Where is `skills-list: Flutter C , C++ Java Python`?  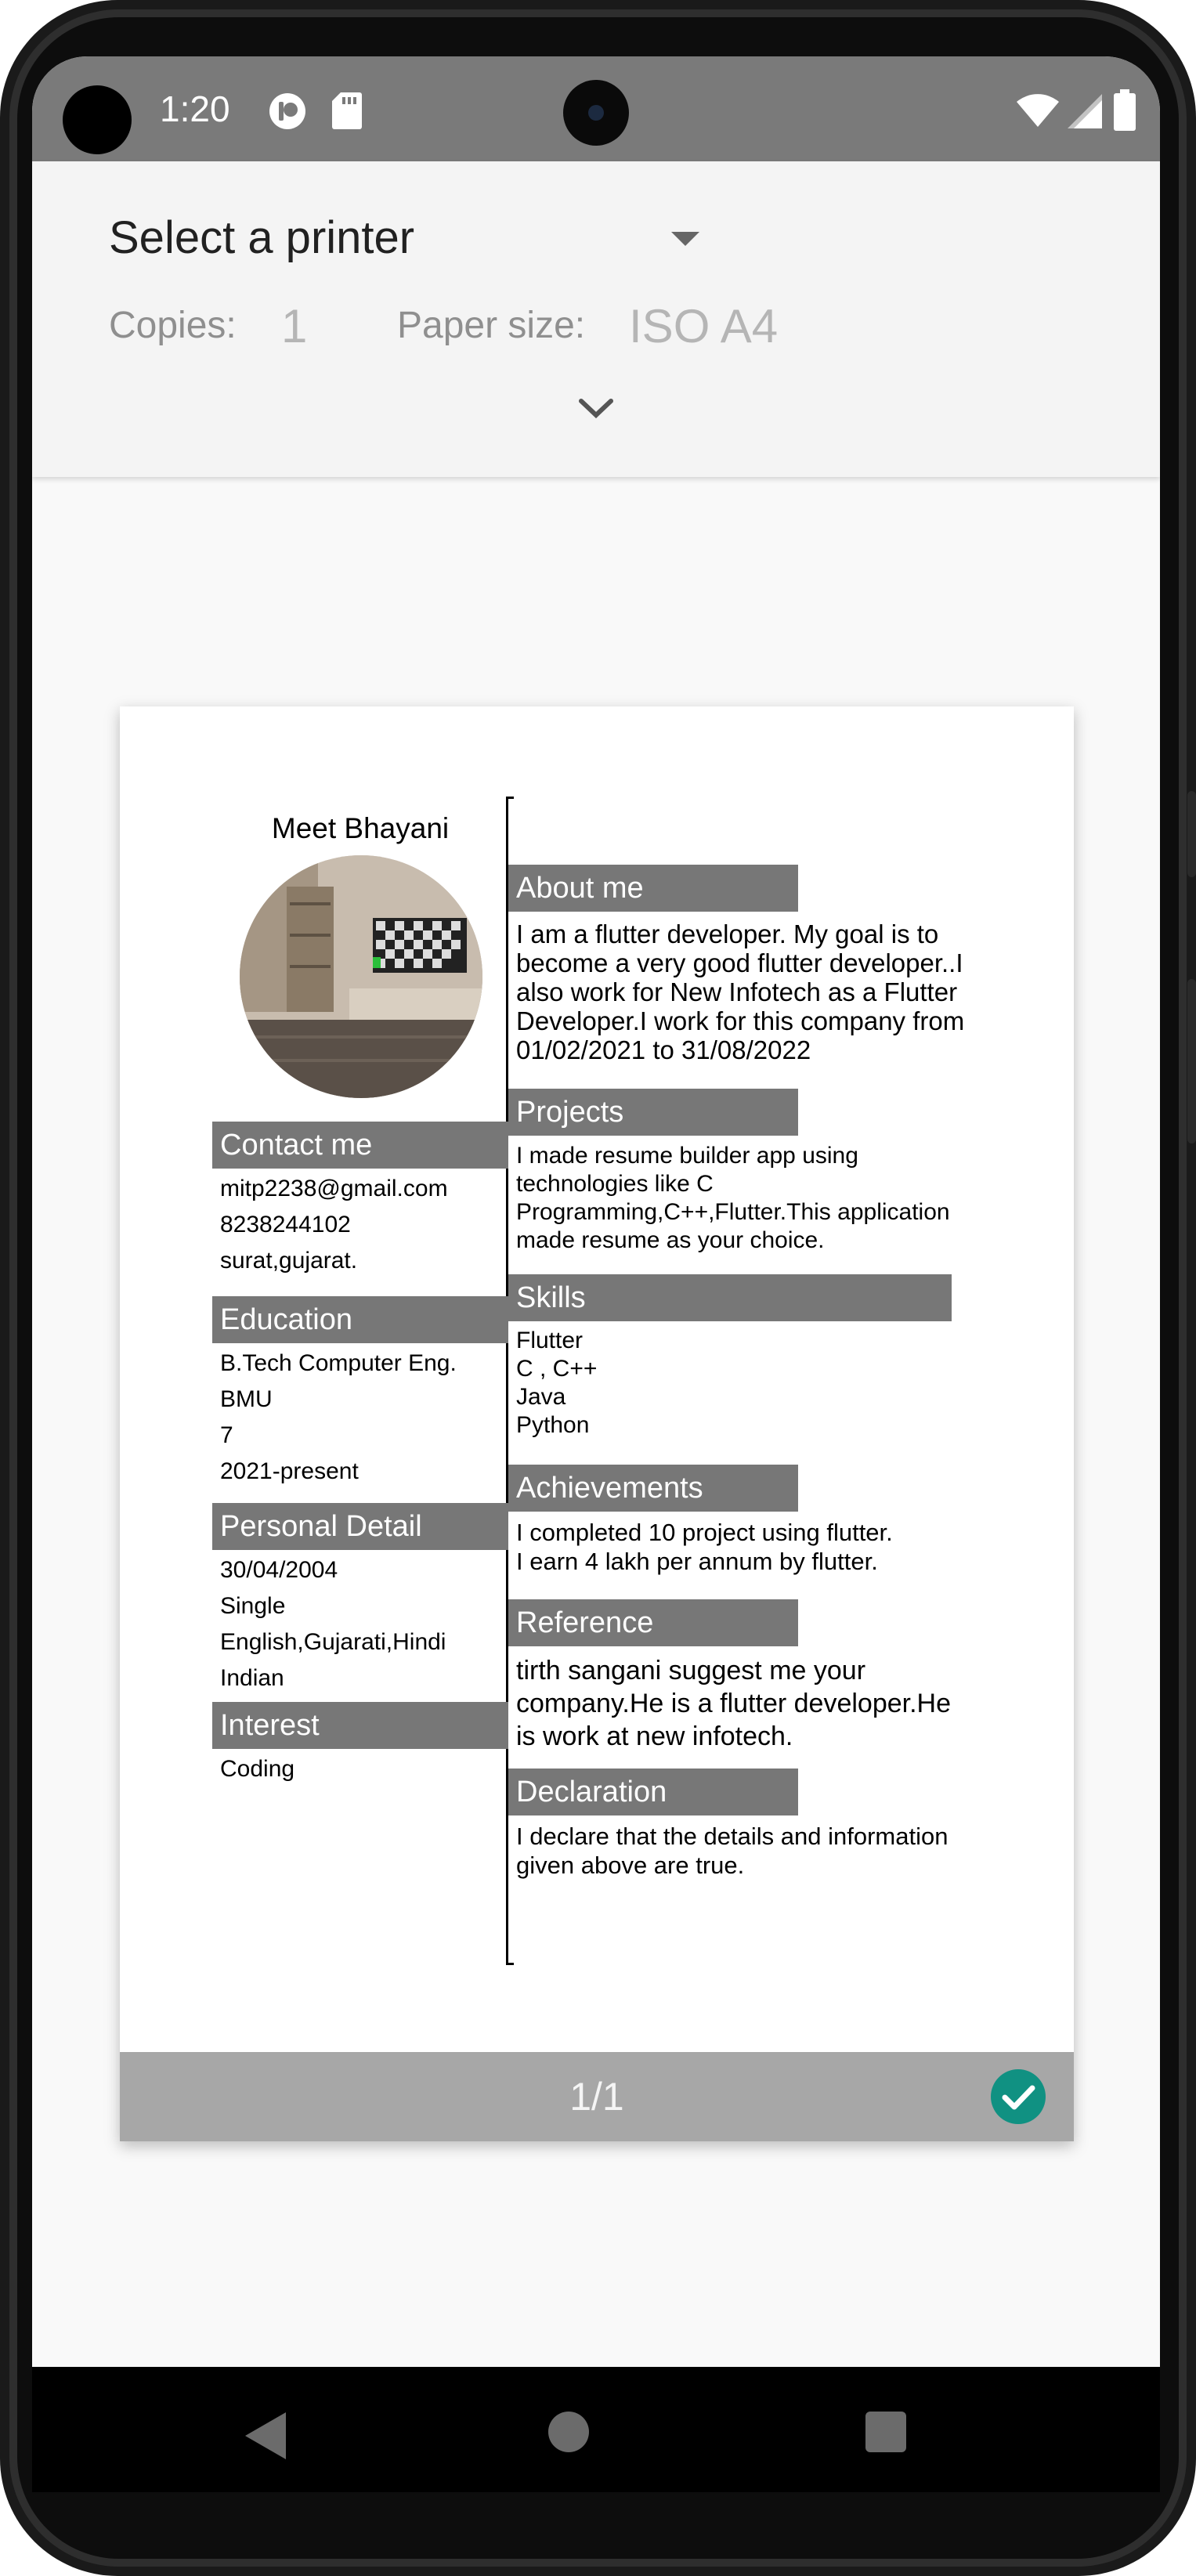 skills-list: Flutter C , C++ Java Python is located at coordinates (556, 1383).